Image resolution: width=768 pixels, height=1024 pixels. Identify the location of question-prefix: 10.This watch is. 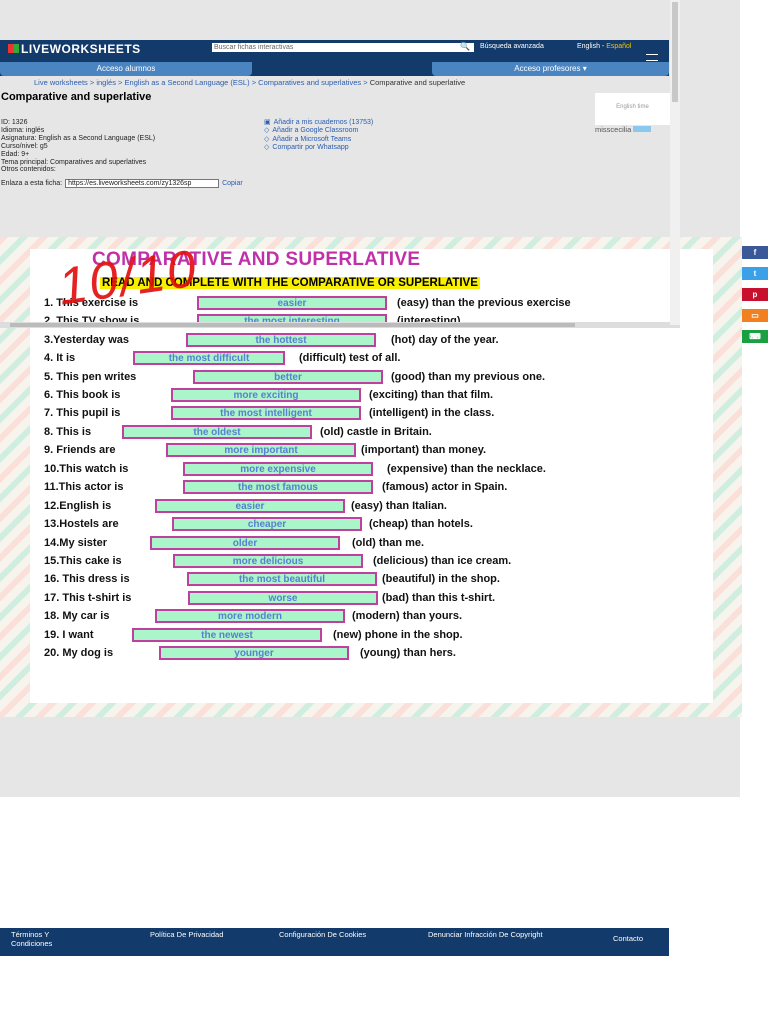
(86, 469).